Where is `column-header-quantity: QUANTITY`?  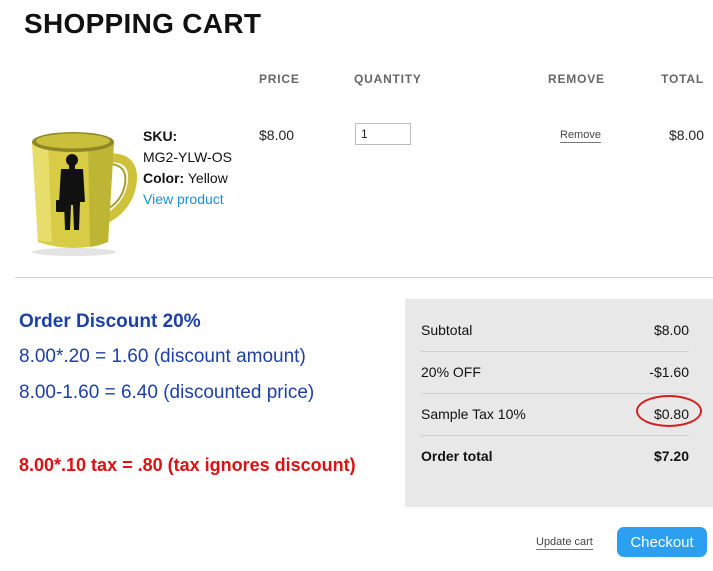 column-header-quantity: QUANTITY is located at coordinates (388, 79).